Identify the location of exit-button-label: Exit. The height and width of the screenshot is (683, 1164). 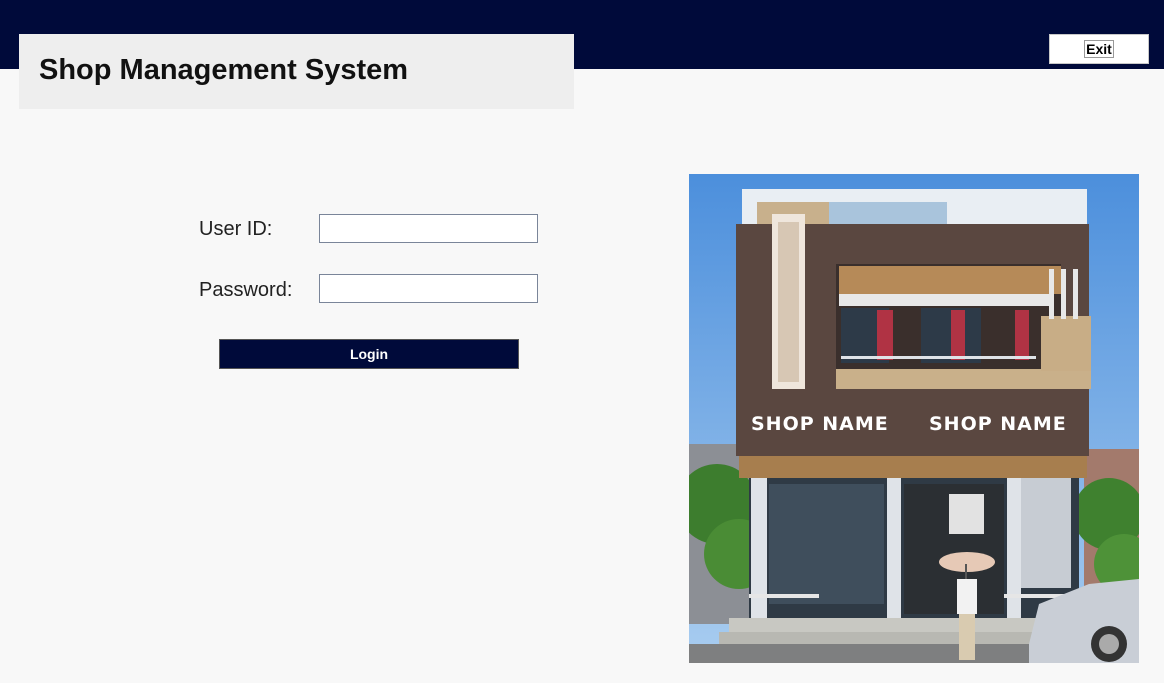
(1099, 49).